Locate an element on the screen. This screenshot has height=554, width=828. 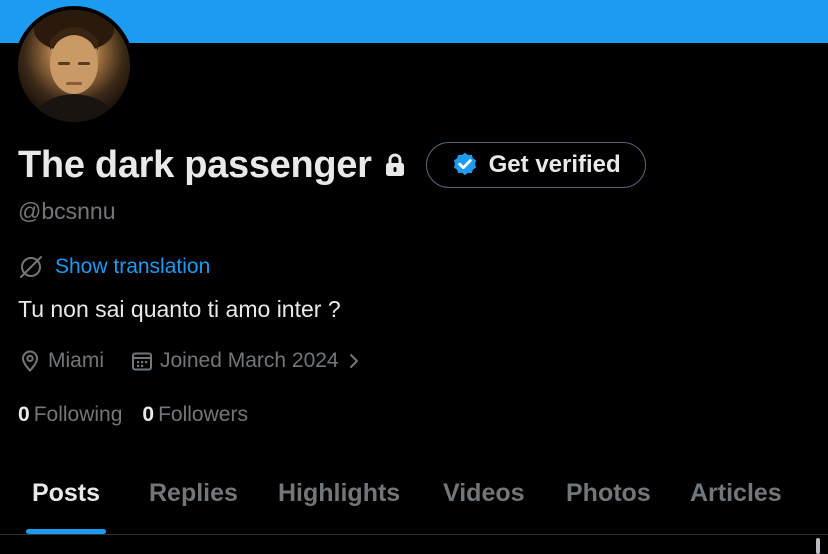
tab-replies-label: Replies is located at coordinates (193, 492).